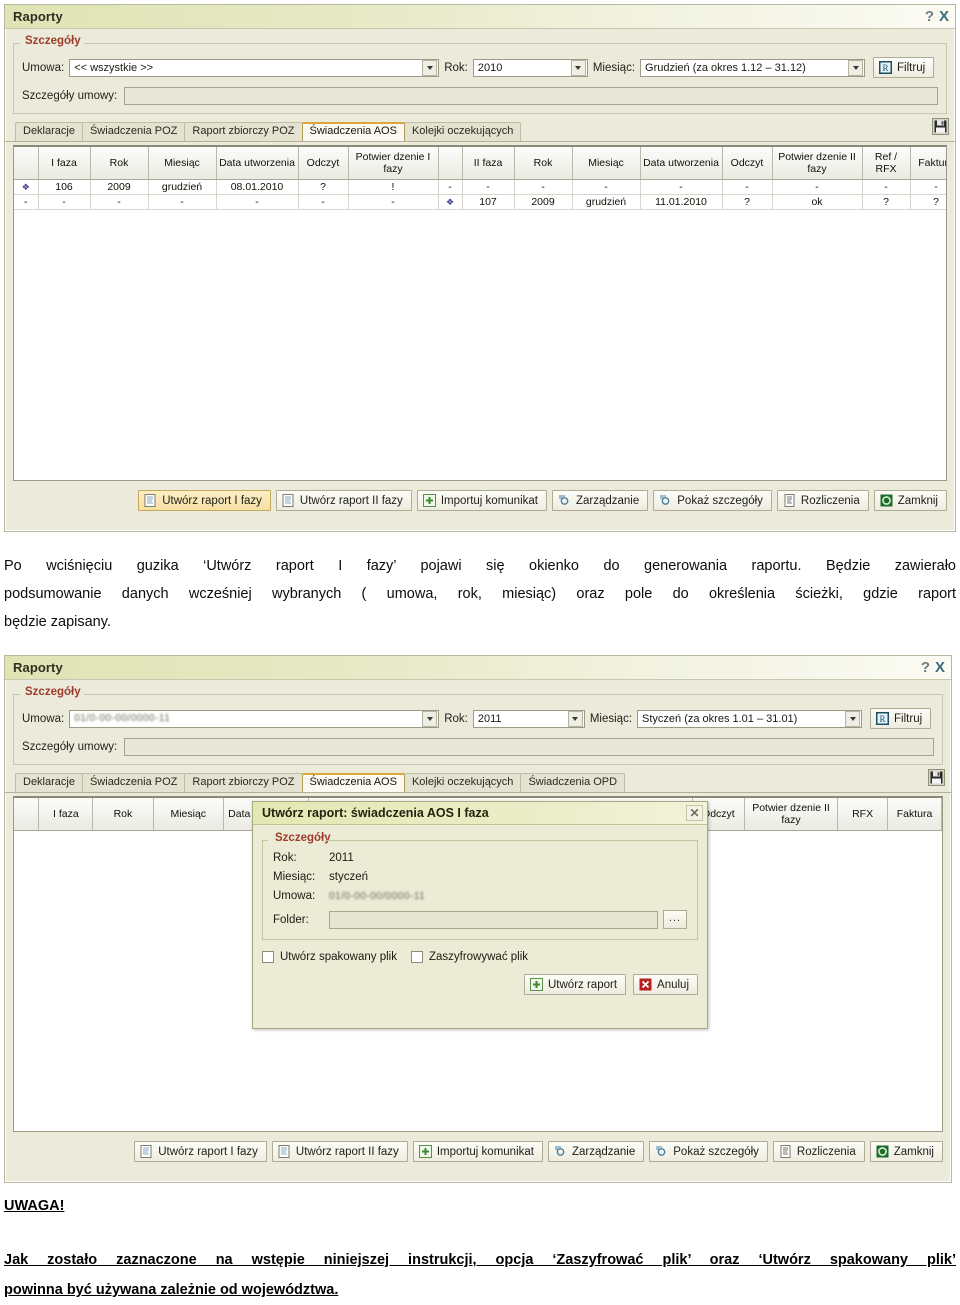  What do you see at coordinates (480, 877) in the screenshot?
I see `dialog-row-miesiac: Miesiąc: styczeń` at bounding box center [480, 877].